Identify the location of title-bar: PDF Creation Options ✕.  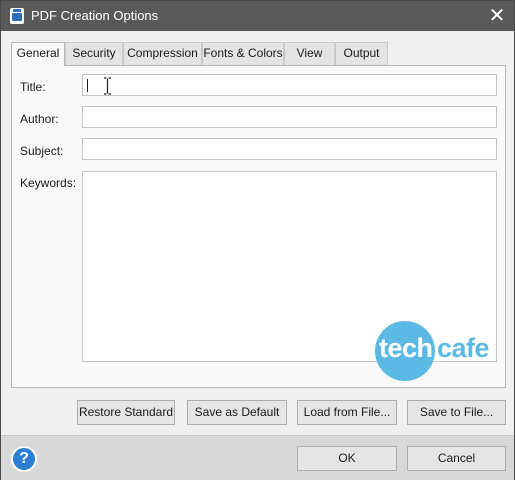
(257, 16).